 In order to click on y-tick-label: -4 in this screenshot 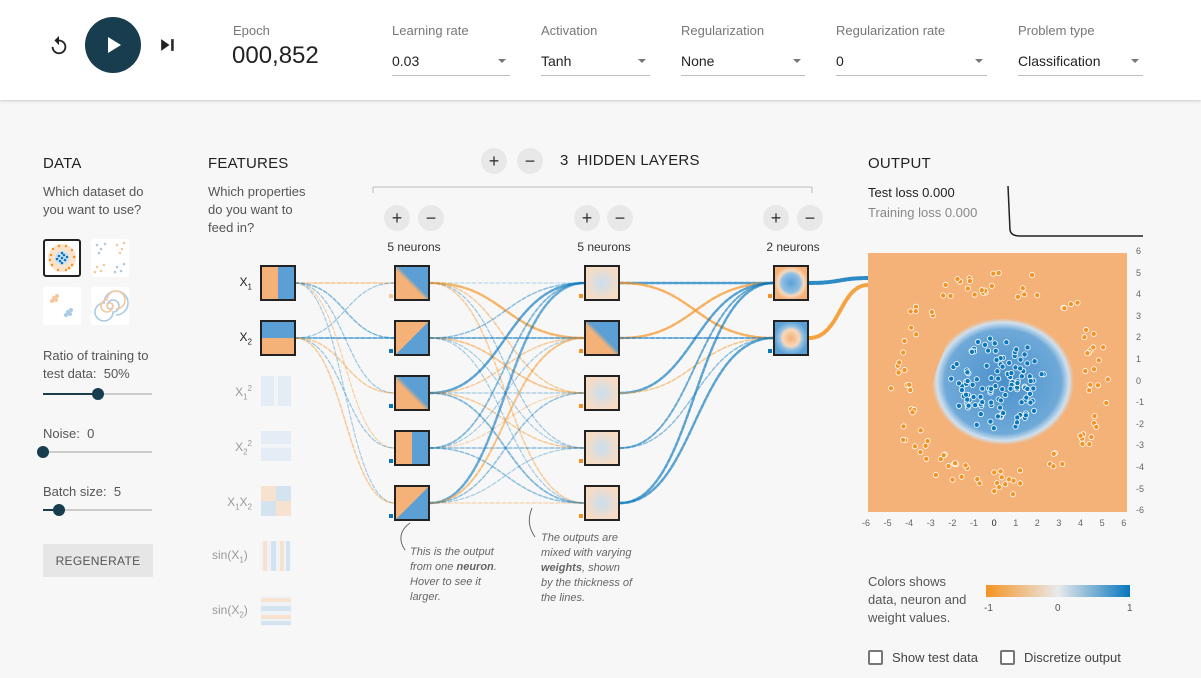, I will do `click(1140, 467)`.